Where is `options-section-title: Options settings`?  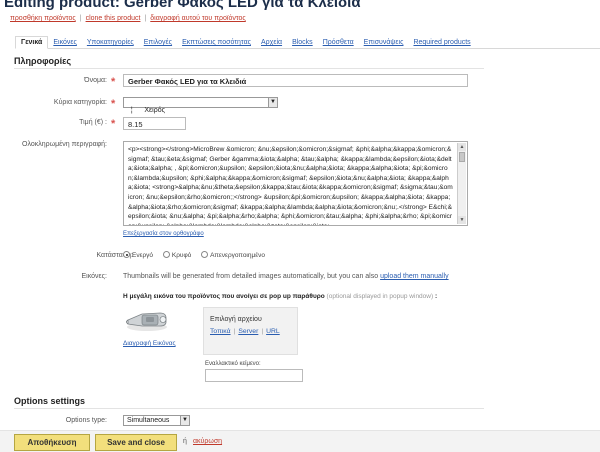 options-section-title: Options settings is located at coordinates (50, 401).